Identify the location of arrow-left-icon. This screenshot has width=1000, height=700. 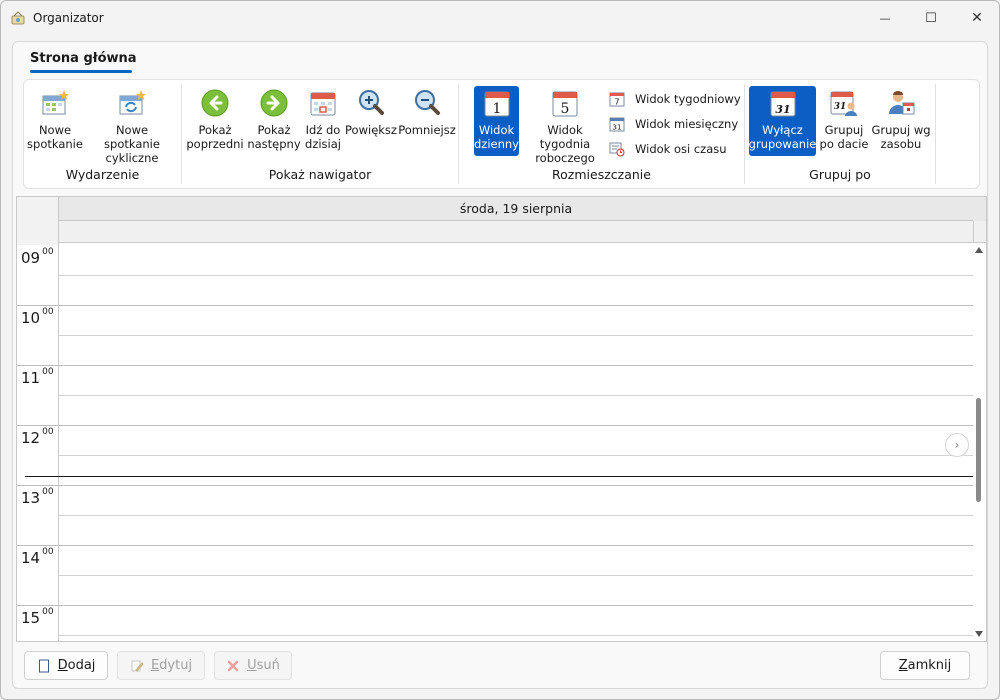
(215, 103).